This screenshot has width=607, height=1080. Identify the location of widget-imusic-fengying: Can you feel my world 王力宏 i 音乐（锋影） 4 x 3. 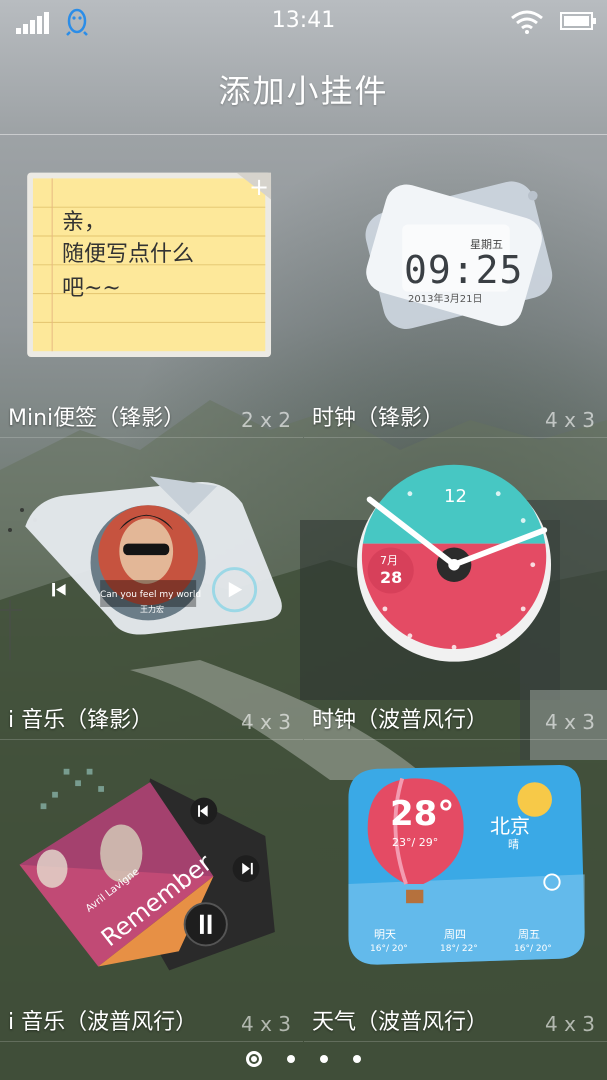
(151, 589).